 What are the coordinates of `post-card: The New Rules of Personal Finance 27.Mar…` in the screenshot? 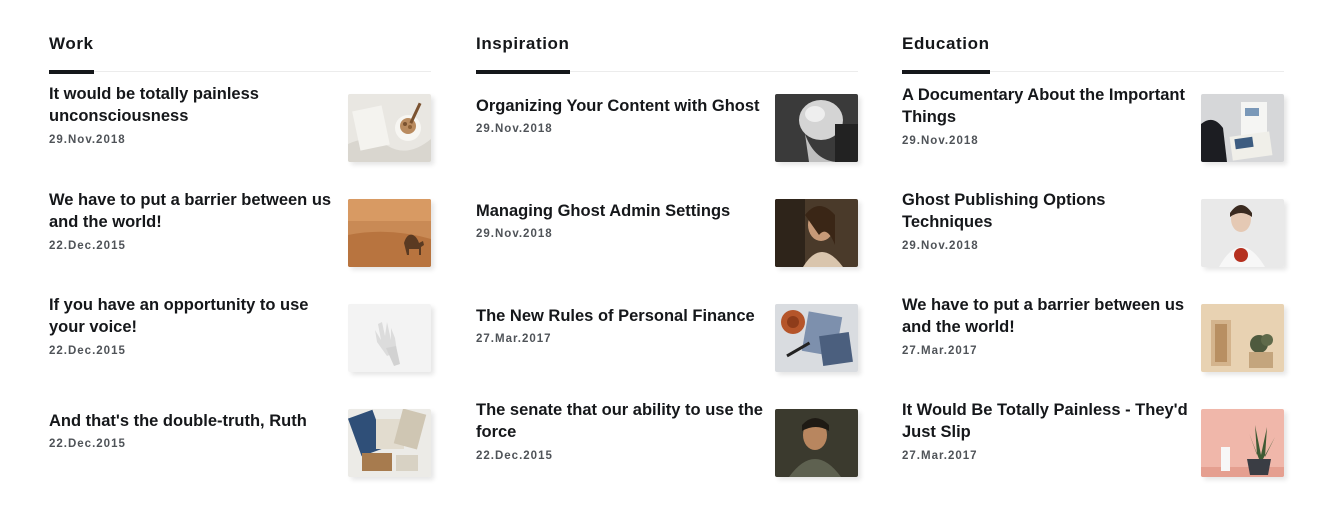 It's located at (667, 334).